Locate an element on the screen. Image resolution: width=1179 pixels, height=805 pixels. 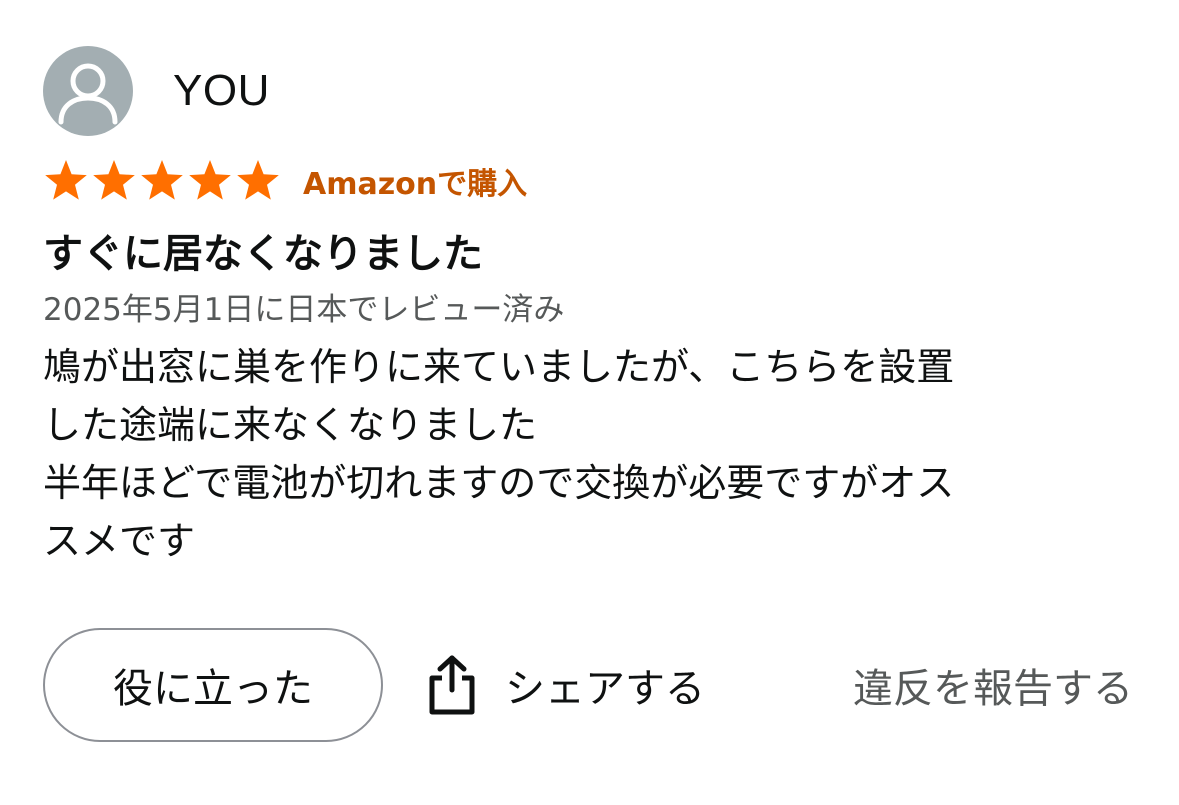
share-label: シェアする is located at coordinates (605, 689).